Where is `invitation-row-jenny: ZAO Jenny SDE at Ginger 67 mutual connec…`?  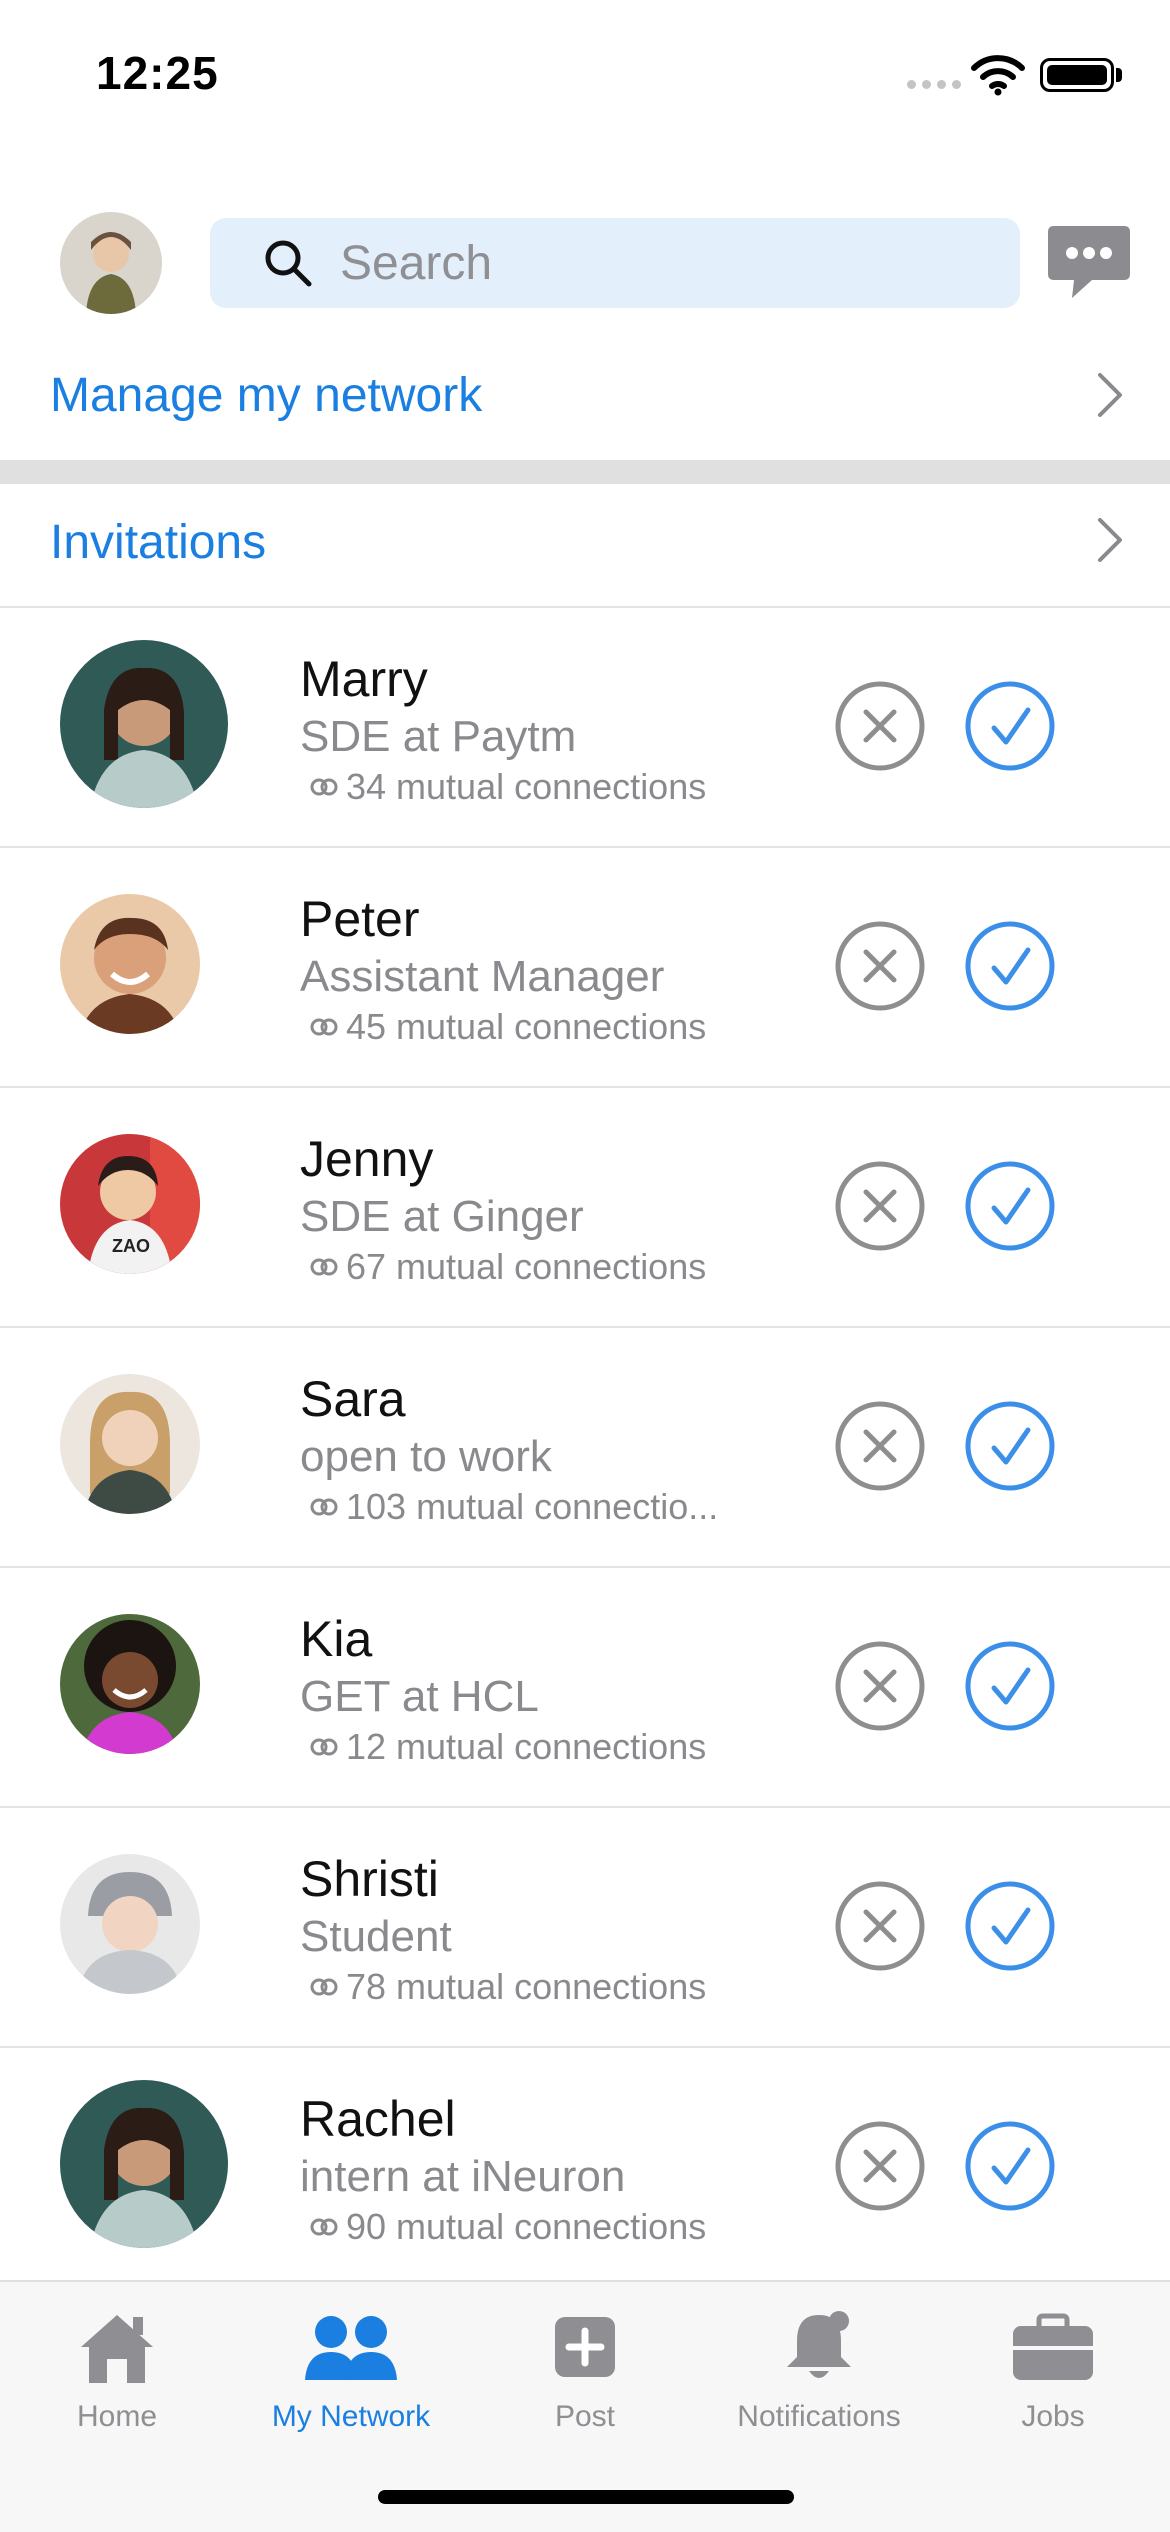 invitation-row-jenny: ZAO Jenny SDE at Ginger 67 mutual connec… is located at coordinates (585, 1208).